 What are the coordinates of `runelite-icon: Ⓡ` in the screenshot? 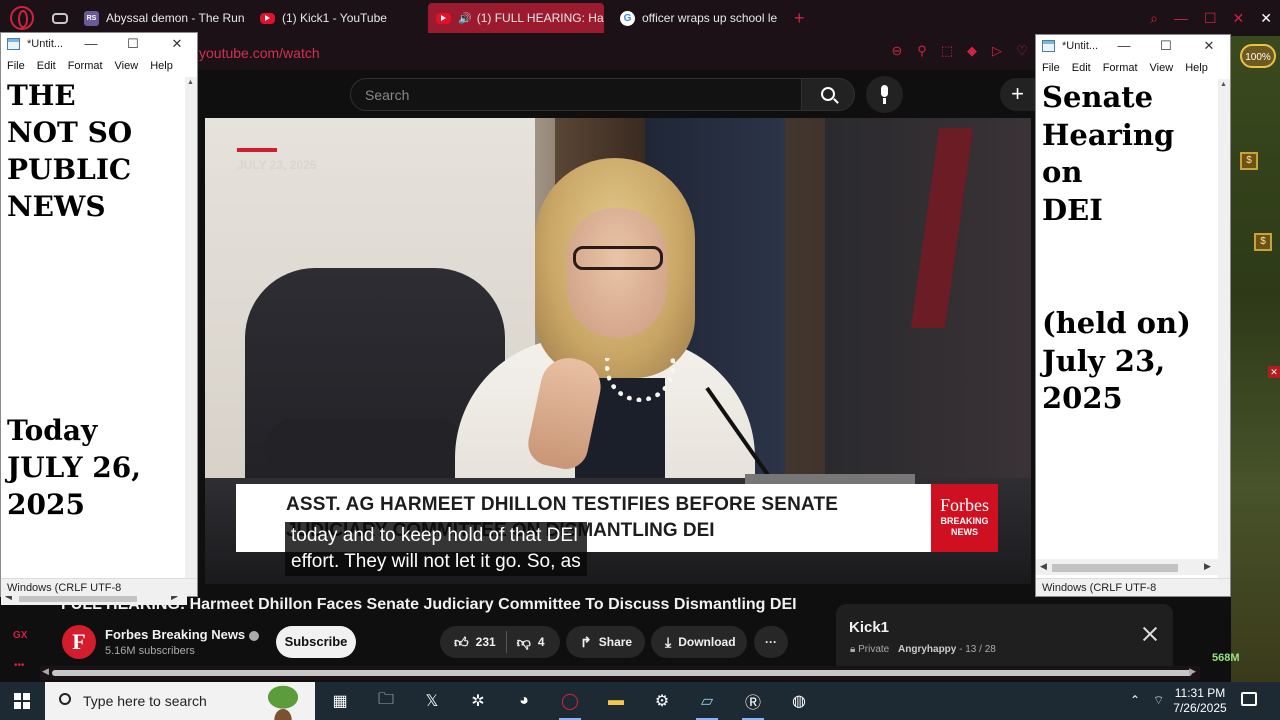 It's located at (753, 703).